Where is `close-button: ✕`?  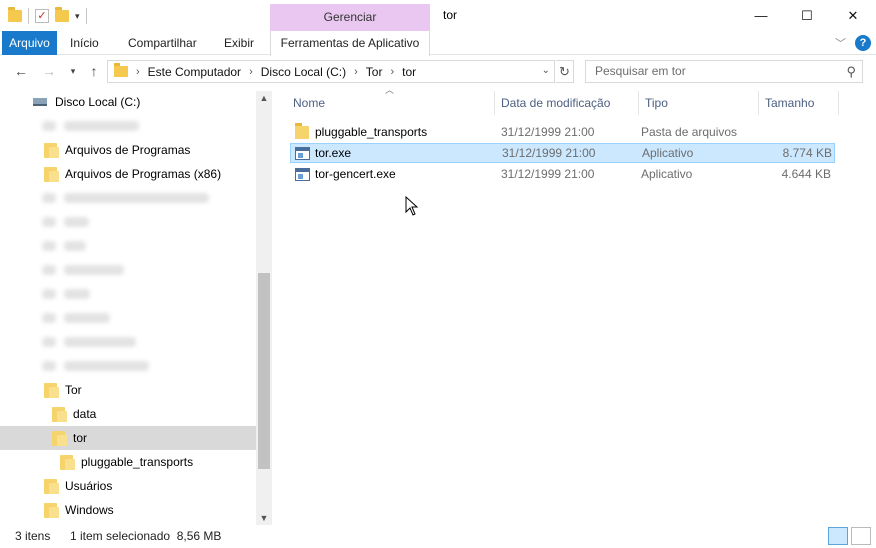
close-button: ✕ is located at coordinates (853, 15).